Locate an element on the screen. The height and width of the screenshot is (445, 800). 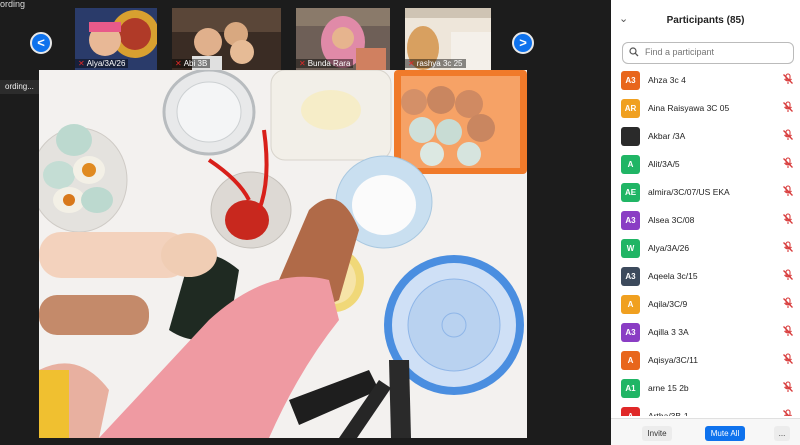
avatar: A1 is located at coordinates (630, 388).